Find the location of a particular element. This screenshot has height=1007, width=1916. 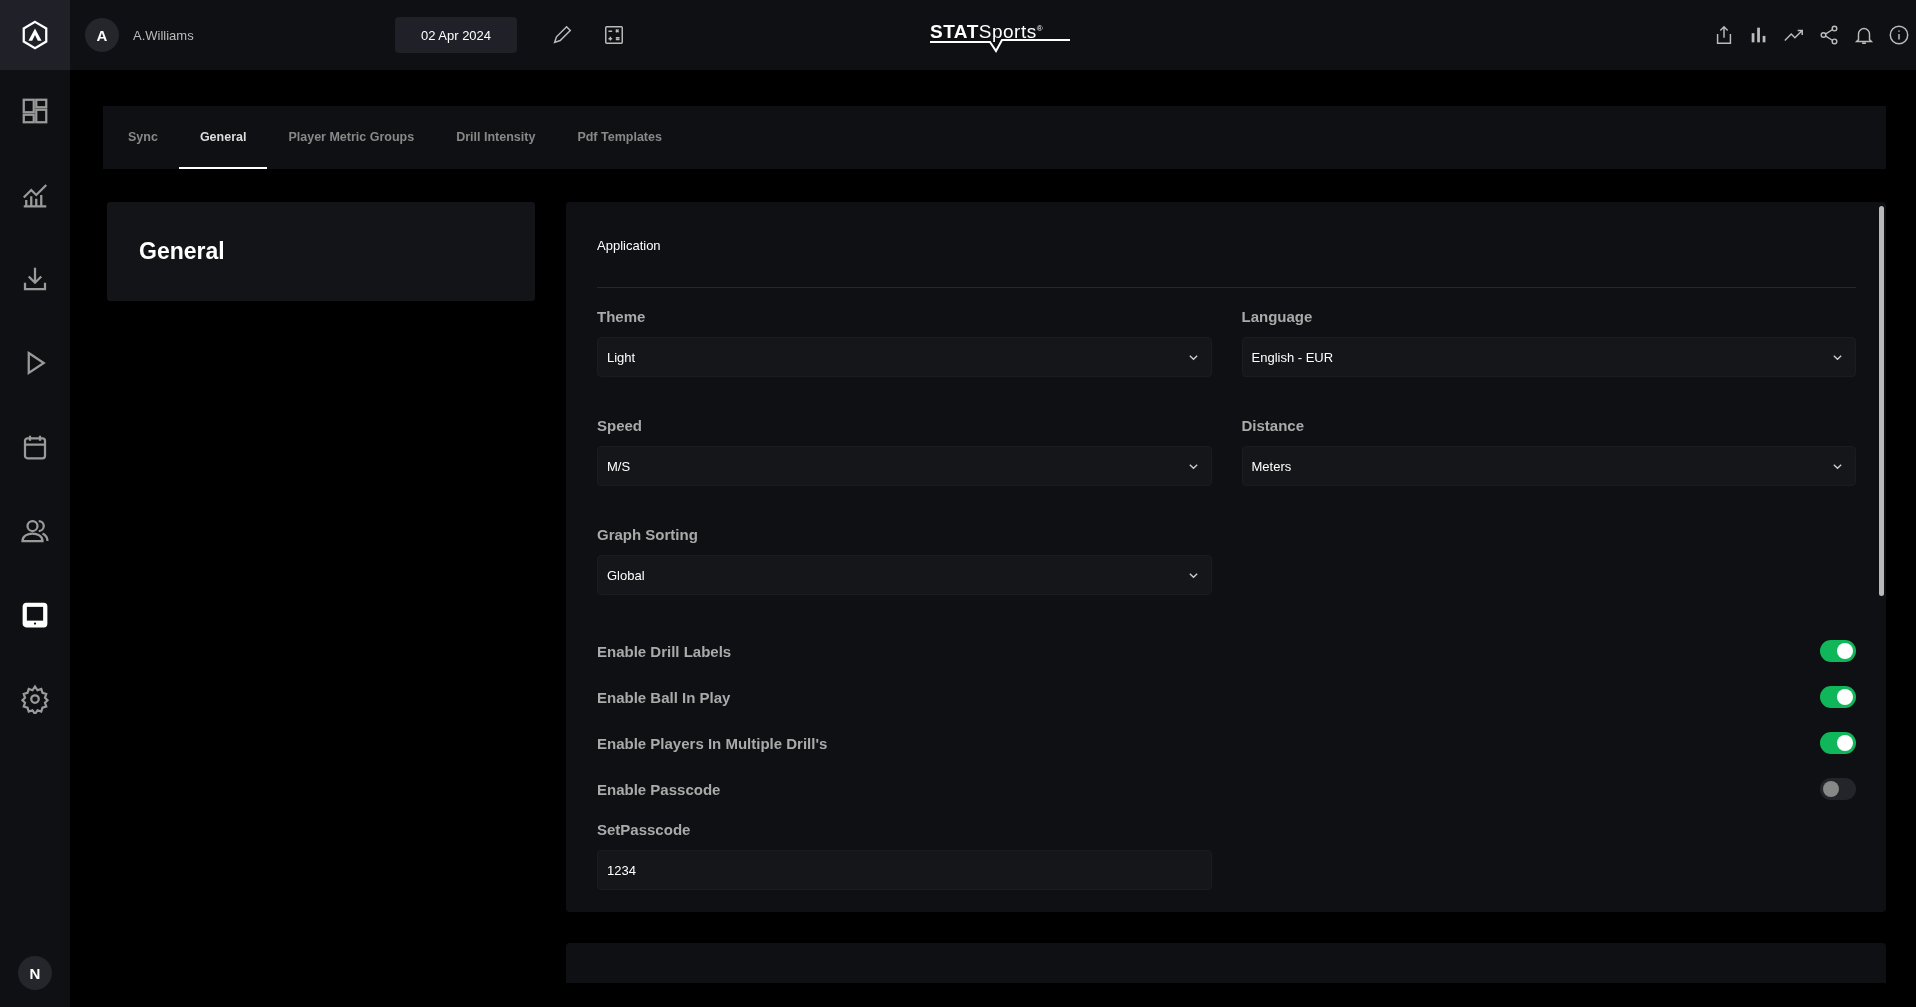

app-logo is located at coordinates (35, 35).